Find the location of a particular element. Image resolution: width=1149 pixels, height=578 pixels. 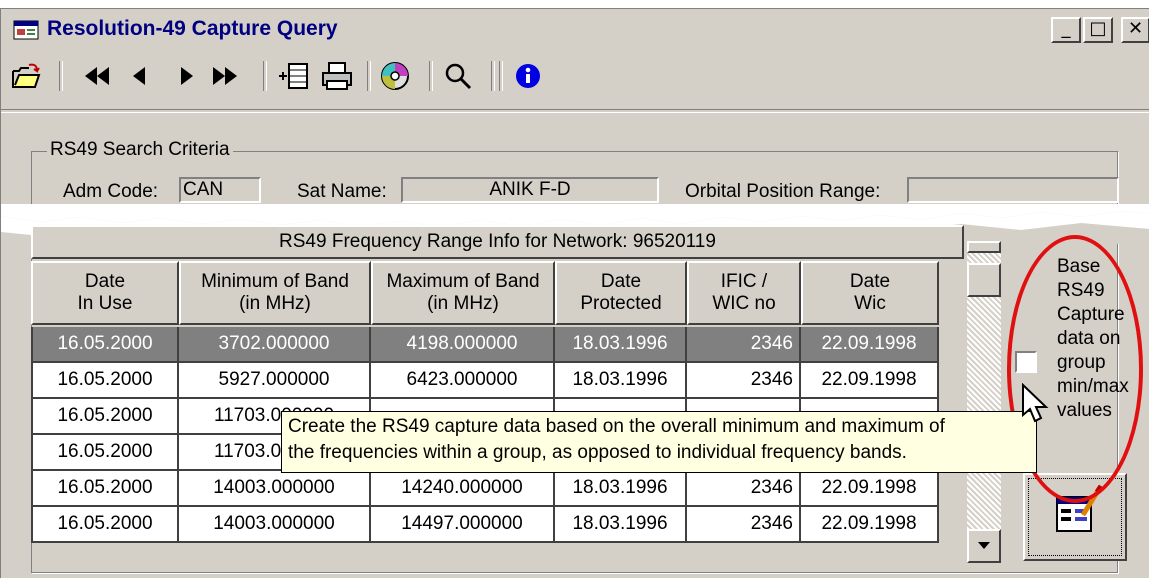

table-cell: 6423.000000 is located at coordinates (463, 381).